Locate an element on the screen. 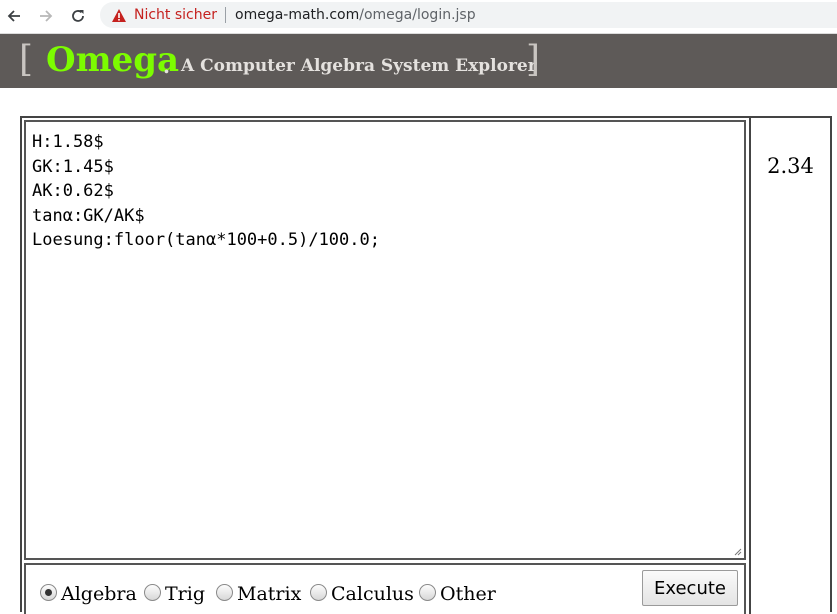  divider is located at coordinates (225, 15).